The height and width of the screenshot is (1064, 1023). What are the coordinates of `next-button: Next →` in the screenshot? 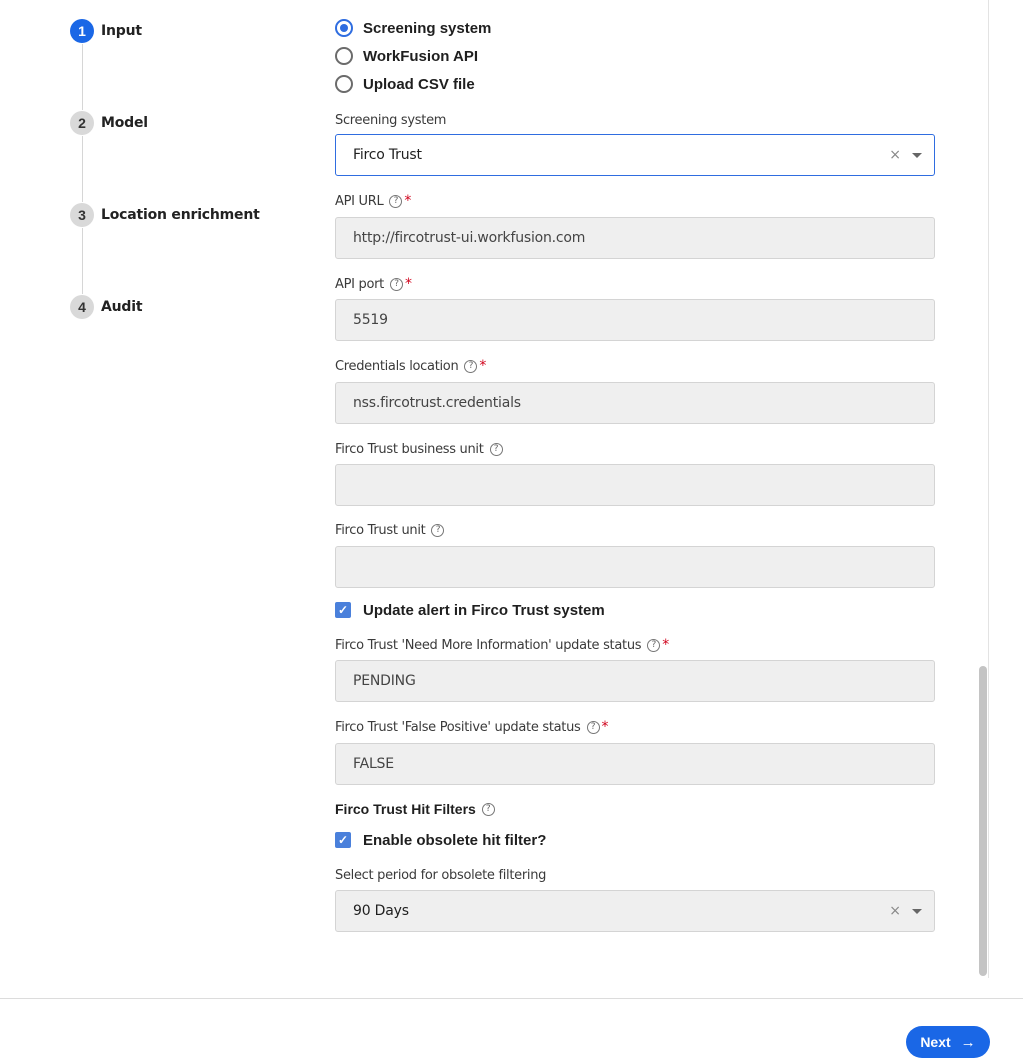 It's located at (948, 1042).